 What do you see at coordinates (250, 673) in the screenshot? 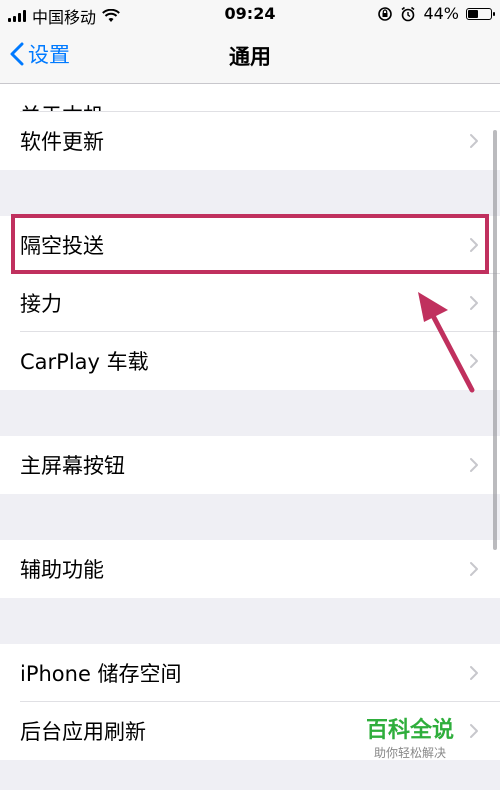
I see `list-item-iphone-storage: iPhone 储存空间` at bounding box center [250, 673].